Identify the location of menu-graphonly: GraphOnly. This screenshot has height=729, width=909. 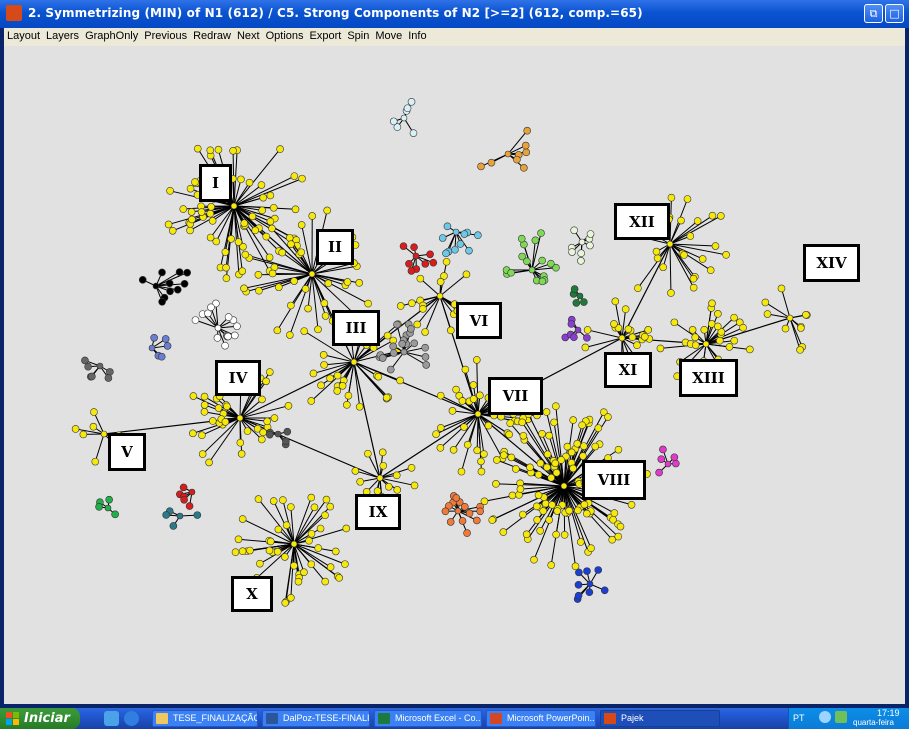
(111, 35).